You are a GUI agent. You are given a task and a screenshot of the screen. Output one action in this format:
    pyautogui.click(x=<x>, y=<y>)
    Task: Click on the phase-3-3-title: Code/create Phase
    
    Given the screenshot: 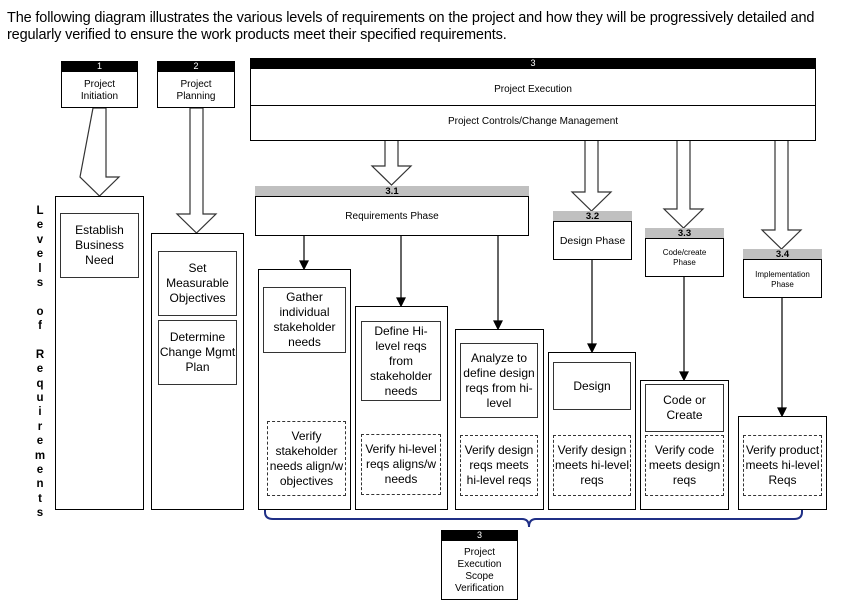 What is the action you would take?
    pyautogui.click(x=684, y=257)
    